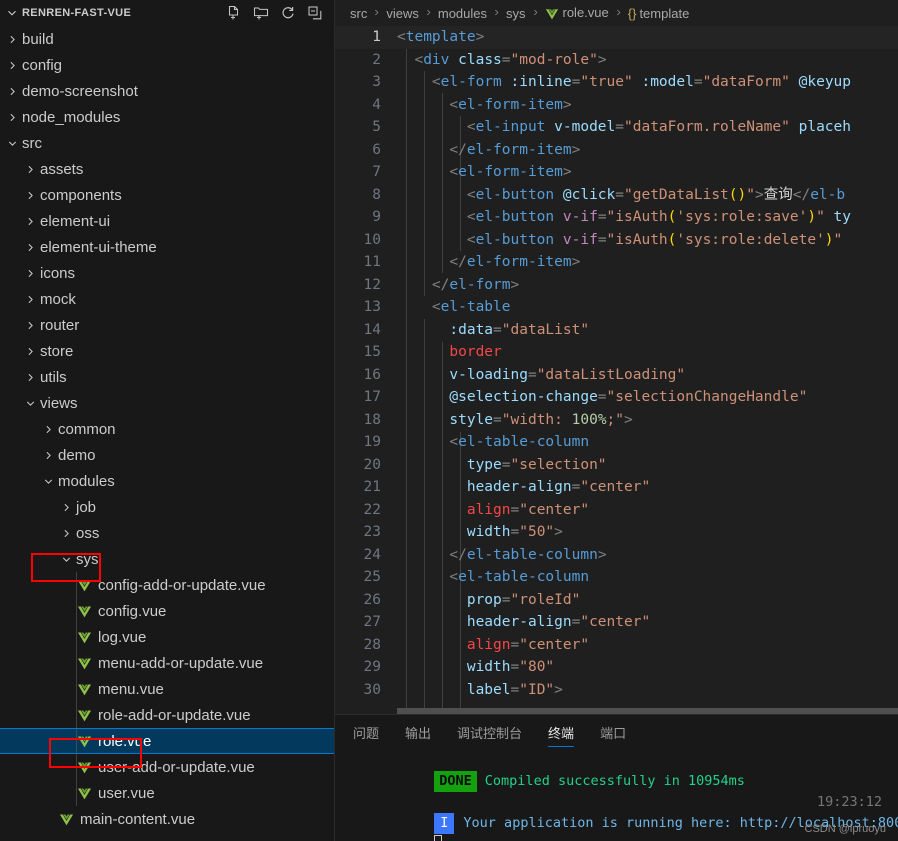 This screenshot has width=898, height=841. I want to click on panel-tab-0: 问题, so click(366, 732).